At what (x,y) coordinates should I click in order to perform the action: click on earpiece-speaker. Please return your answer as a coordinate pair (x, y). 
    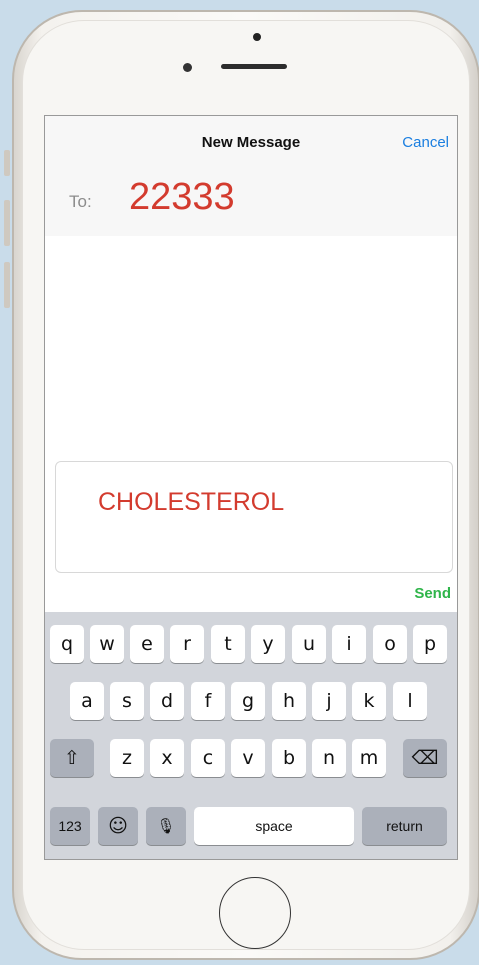
    Looking at the image, I should click on (254, 66).